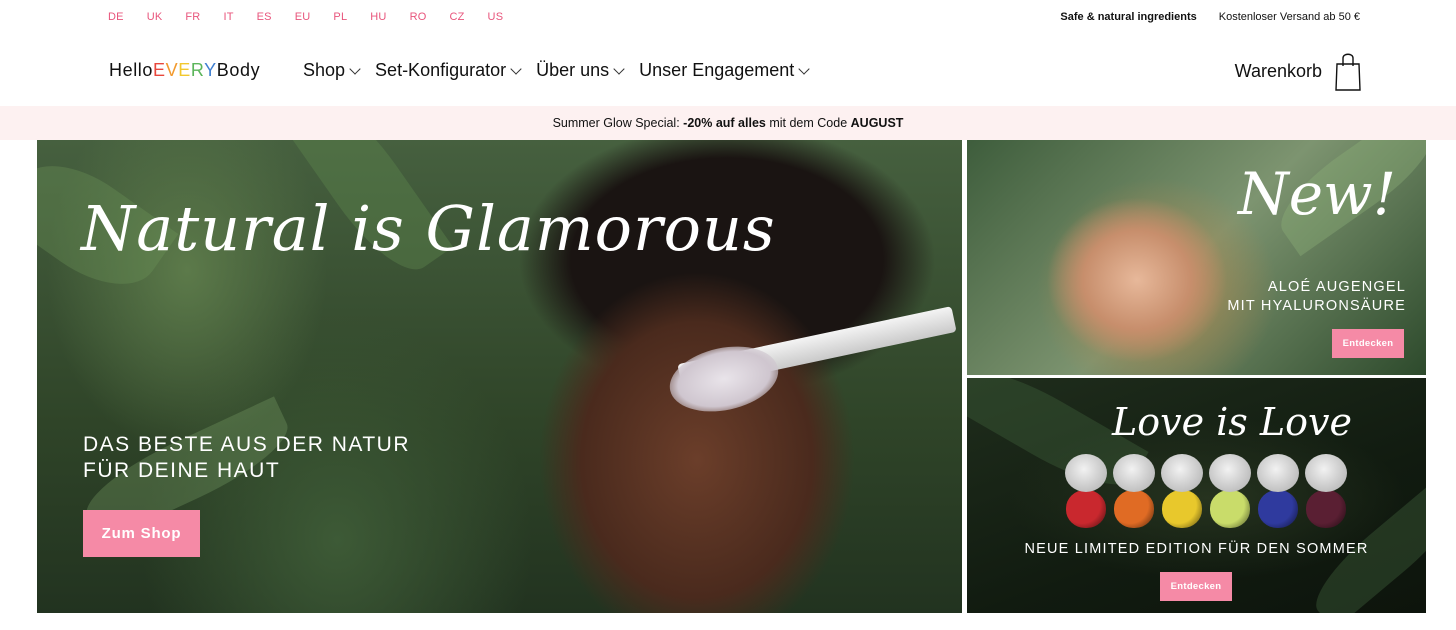 The width and height of the screenshot is (1456, 630). What do you see at coordinates (197, 70) in the screenshot?
I see `logo-letter: R` at bounding box center [197, 70].